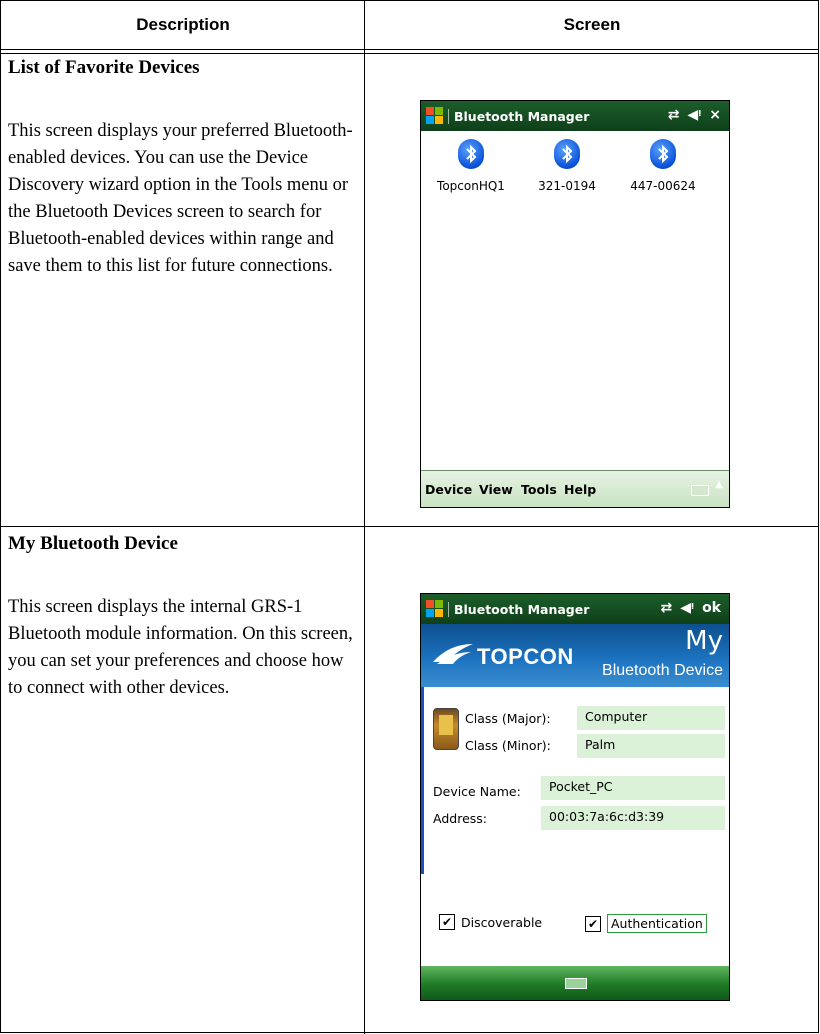 This screenshot has height=1034, width=820. Describe the element at coordinates (502, 922) in the screenshot. I see `discoverable-label: Discoverable` at that location.